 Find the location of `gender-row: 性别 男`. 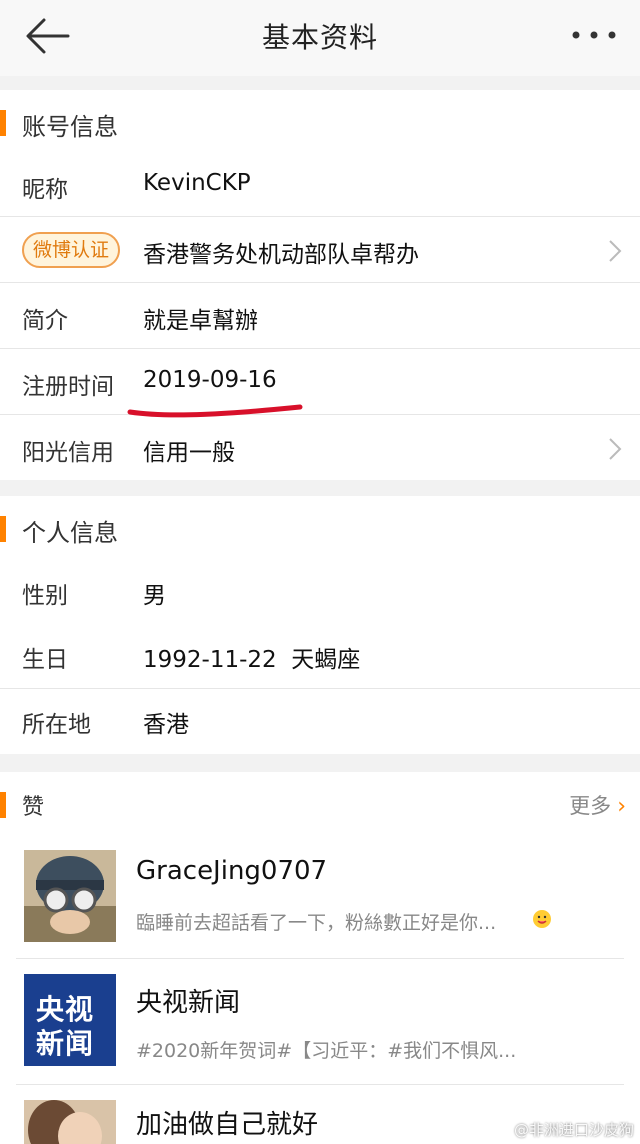

gender-row: 性别 男 is located at coordinates (320, 592).